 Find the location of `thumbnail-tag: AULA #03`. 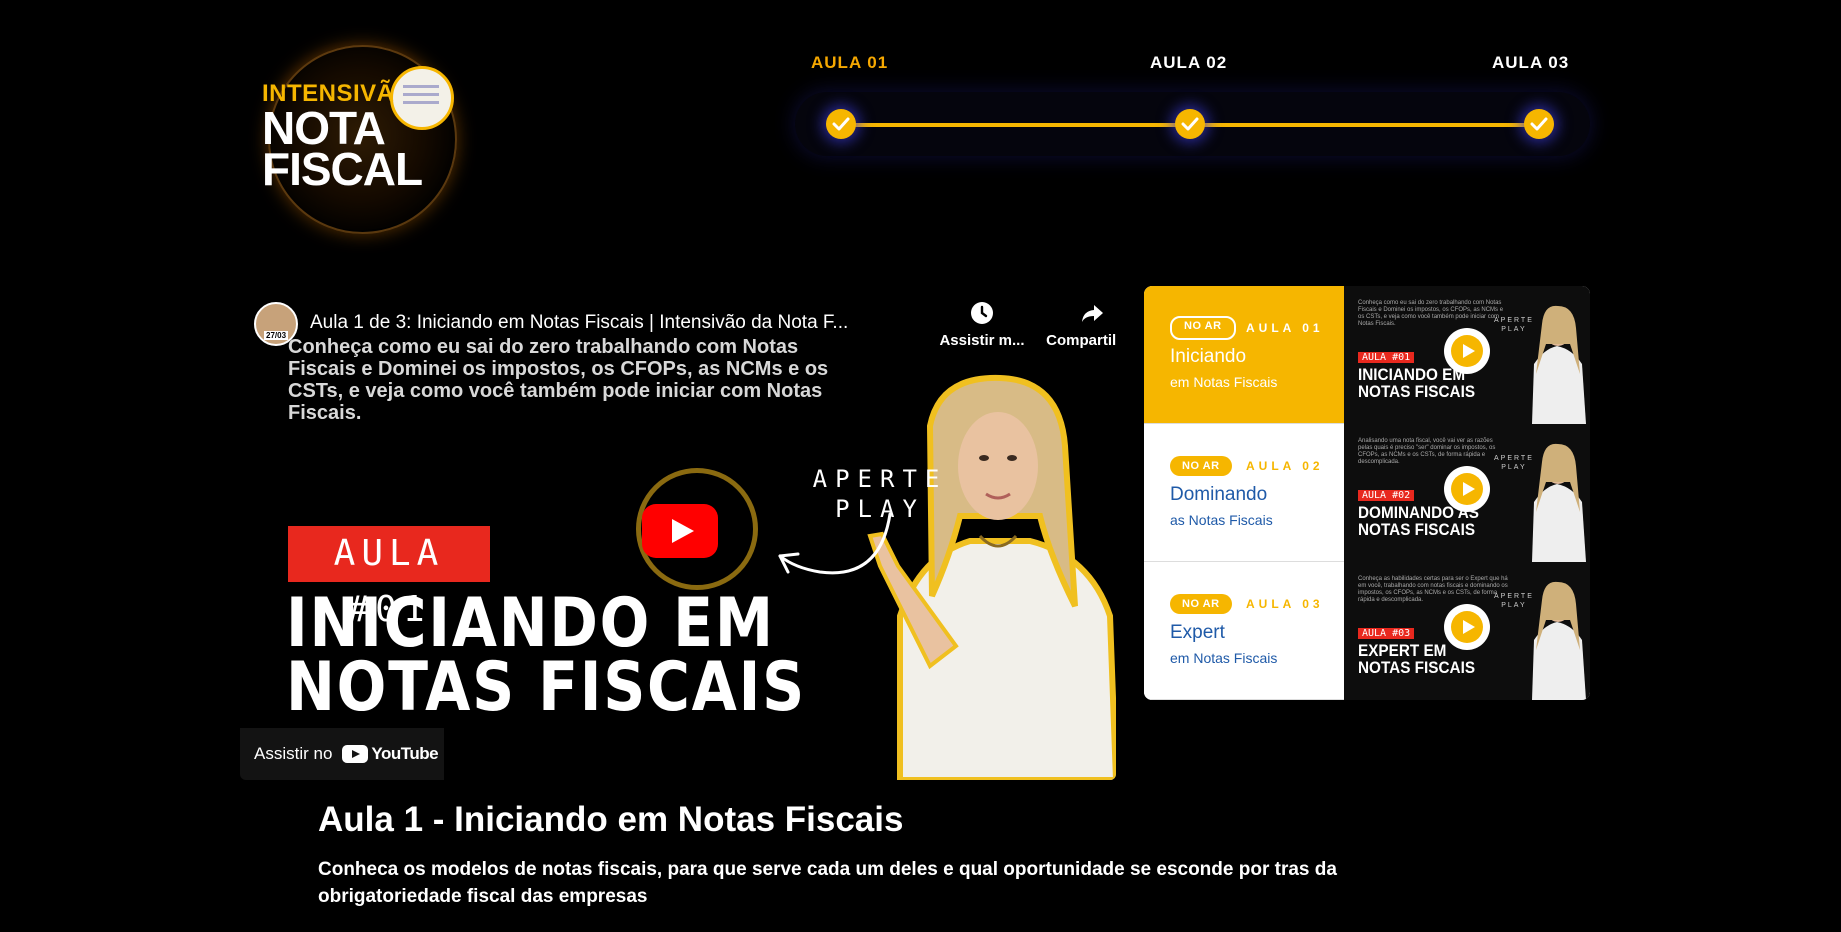

thumbnail-tag: AULA #03 is located at coordinates (1386, 633).